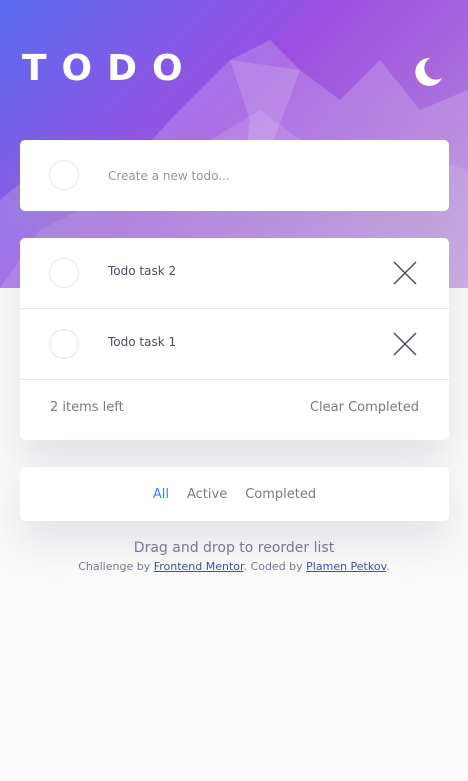 This screenshot has width=468, height=781. I want to click on attribution-middle: . Coded by, so click(275, 566).